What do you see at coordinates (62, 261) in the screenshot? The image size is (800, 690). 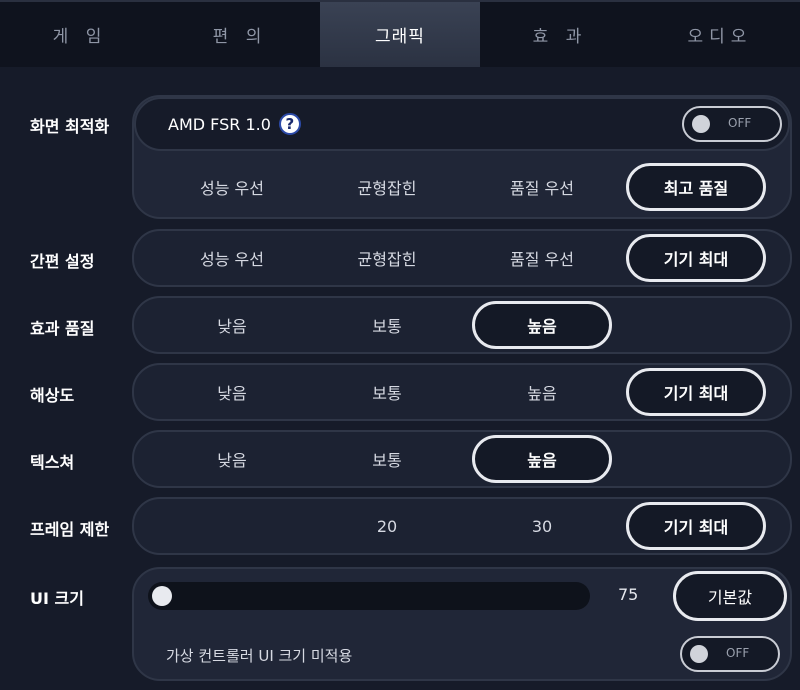 I see `simple-label: 간편 설정` at bounding box center [62, 261].